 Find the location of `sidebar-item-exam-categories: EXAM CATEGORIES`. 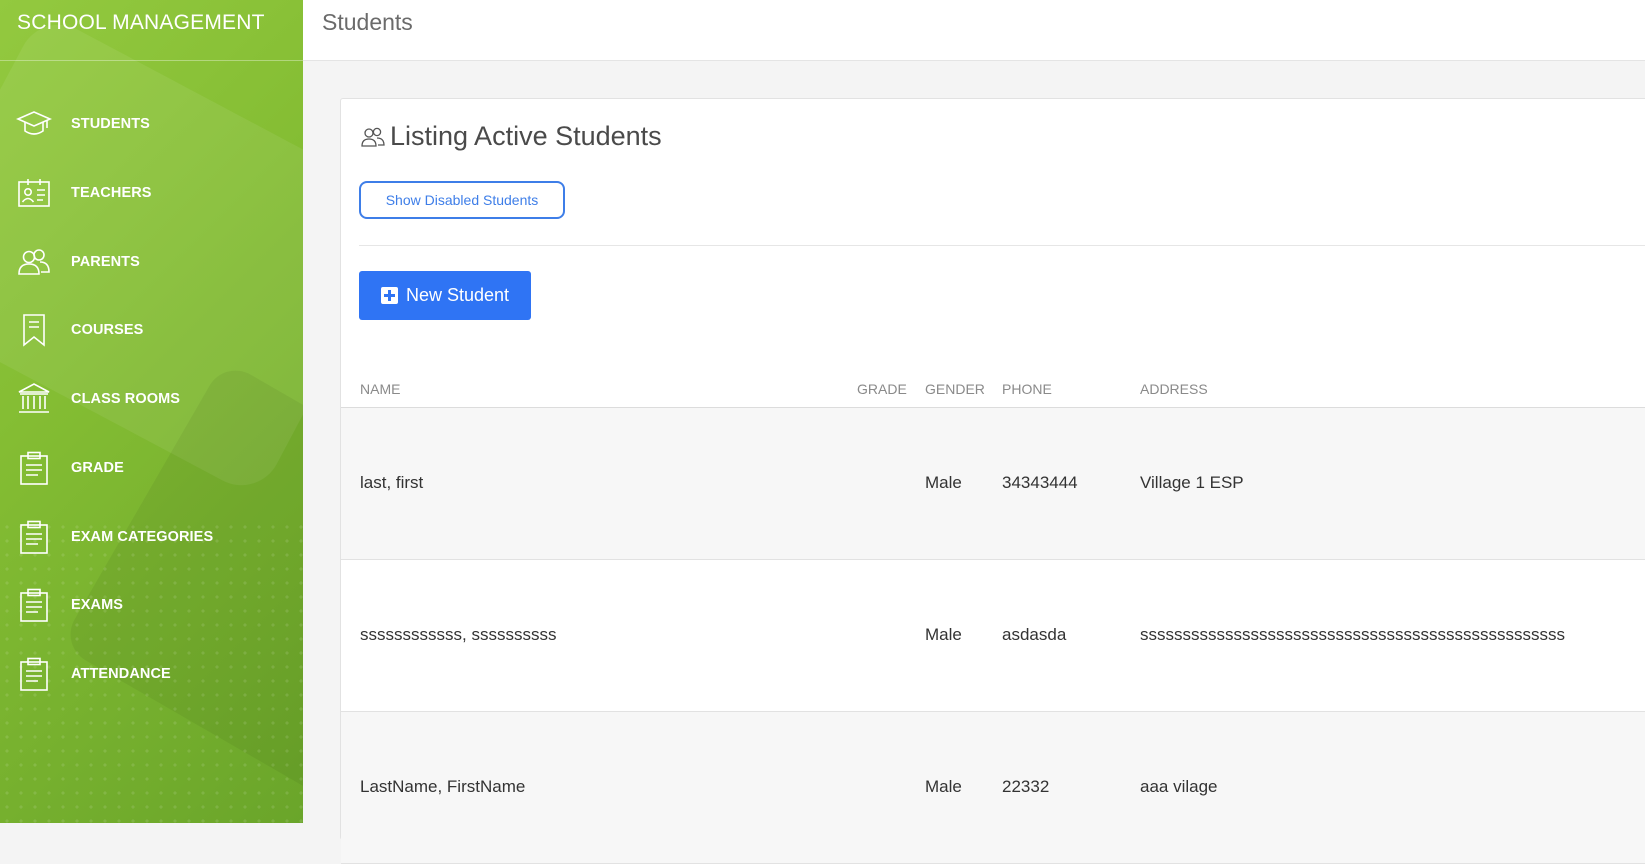

sidebar-item-exam-categories: EXAM CATEGORIES is located at coordinates (151, 537).